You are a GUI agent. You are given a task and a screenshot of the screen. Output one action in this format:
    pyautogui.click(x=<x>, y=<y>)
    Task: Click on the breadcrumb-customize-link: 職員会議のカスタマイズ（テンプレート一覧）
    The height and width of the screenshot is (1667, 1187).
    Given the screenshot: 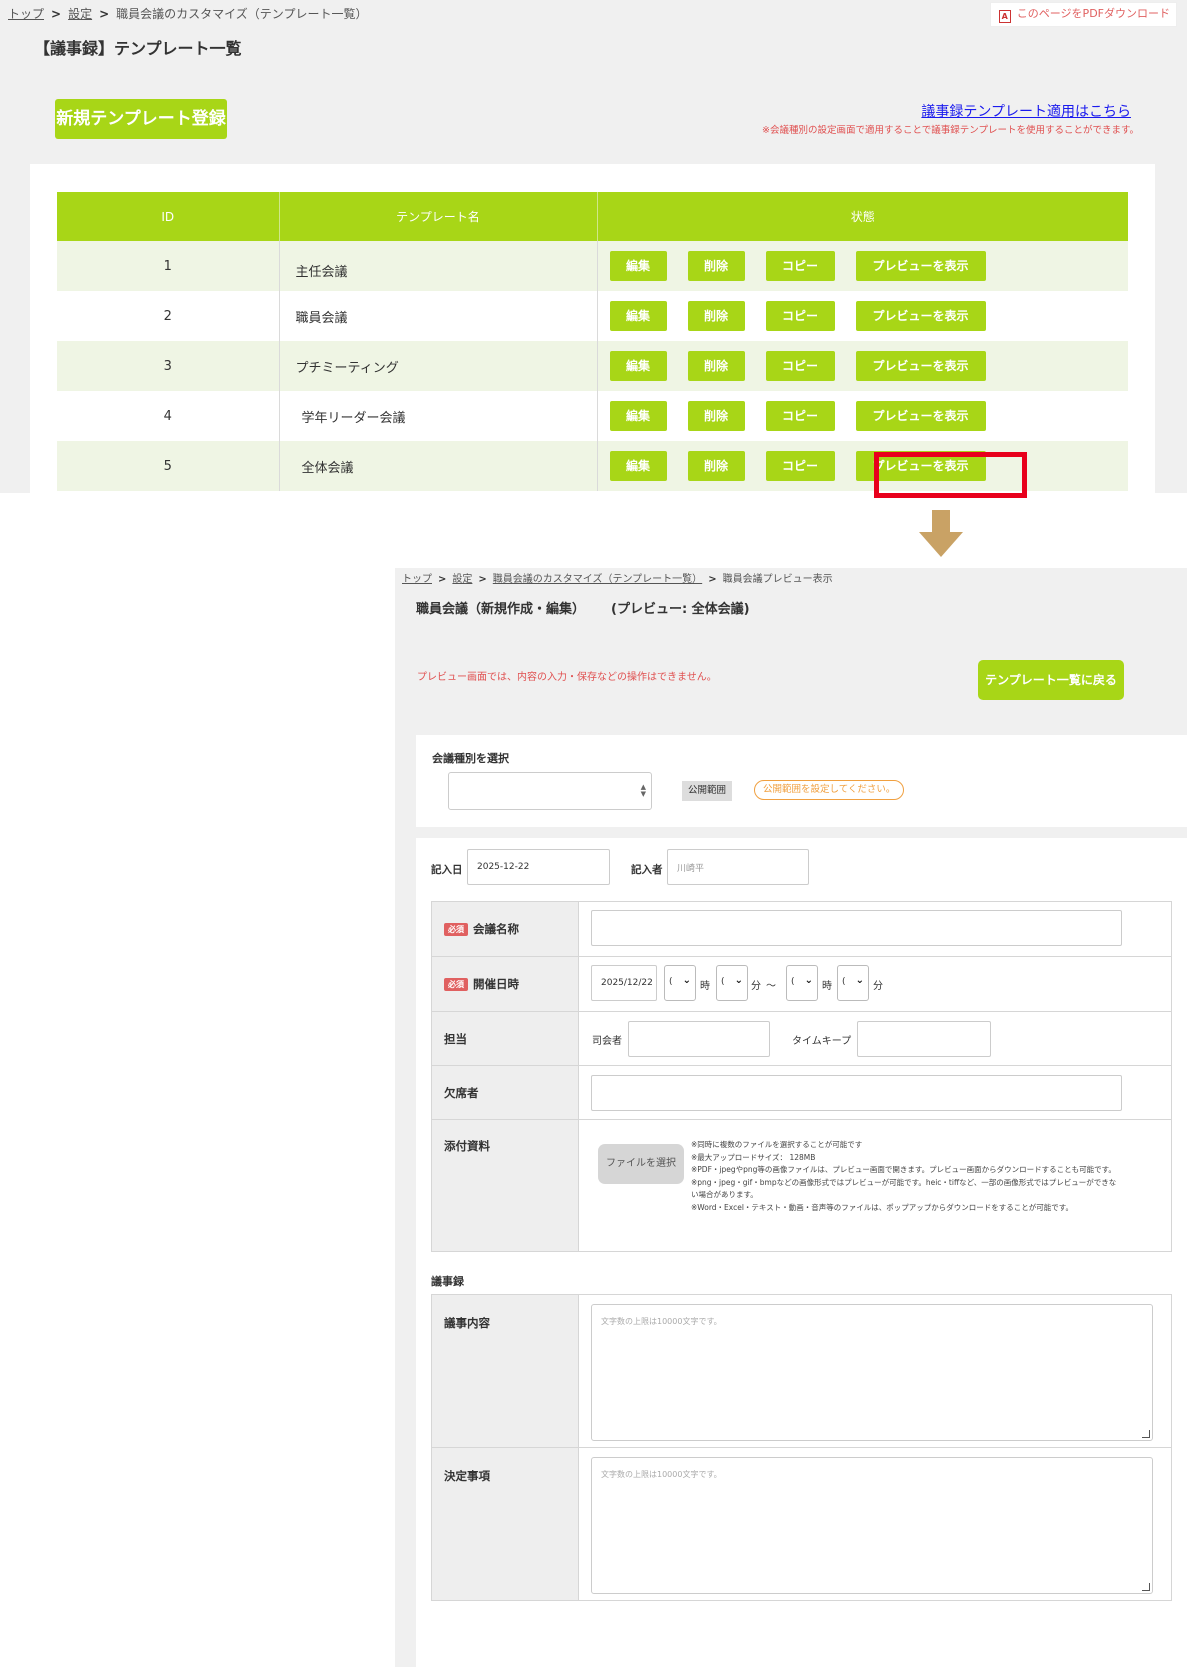 What is the action you would take?
    pyautogui.click(x=597, y=579)
    